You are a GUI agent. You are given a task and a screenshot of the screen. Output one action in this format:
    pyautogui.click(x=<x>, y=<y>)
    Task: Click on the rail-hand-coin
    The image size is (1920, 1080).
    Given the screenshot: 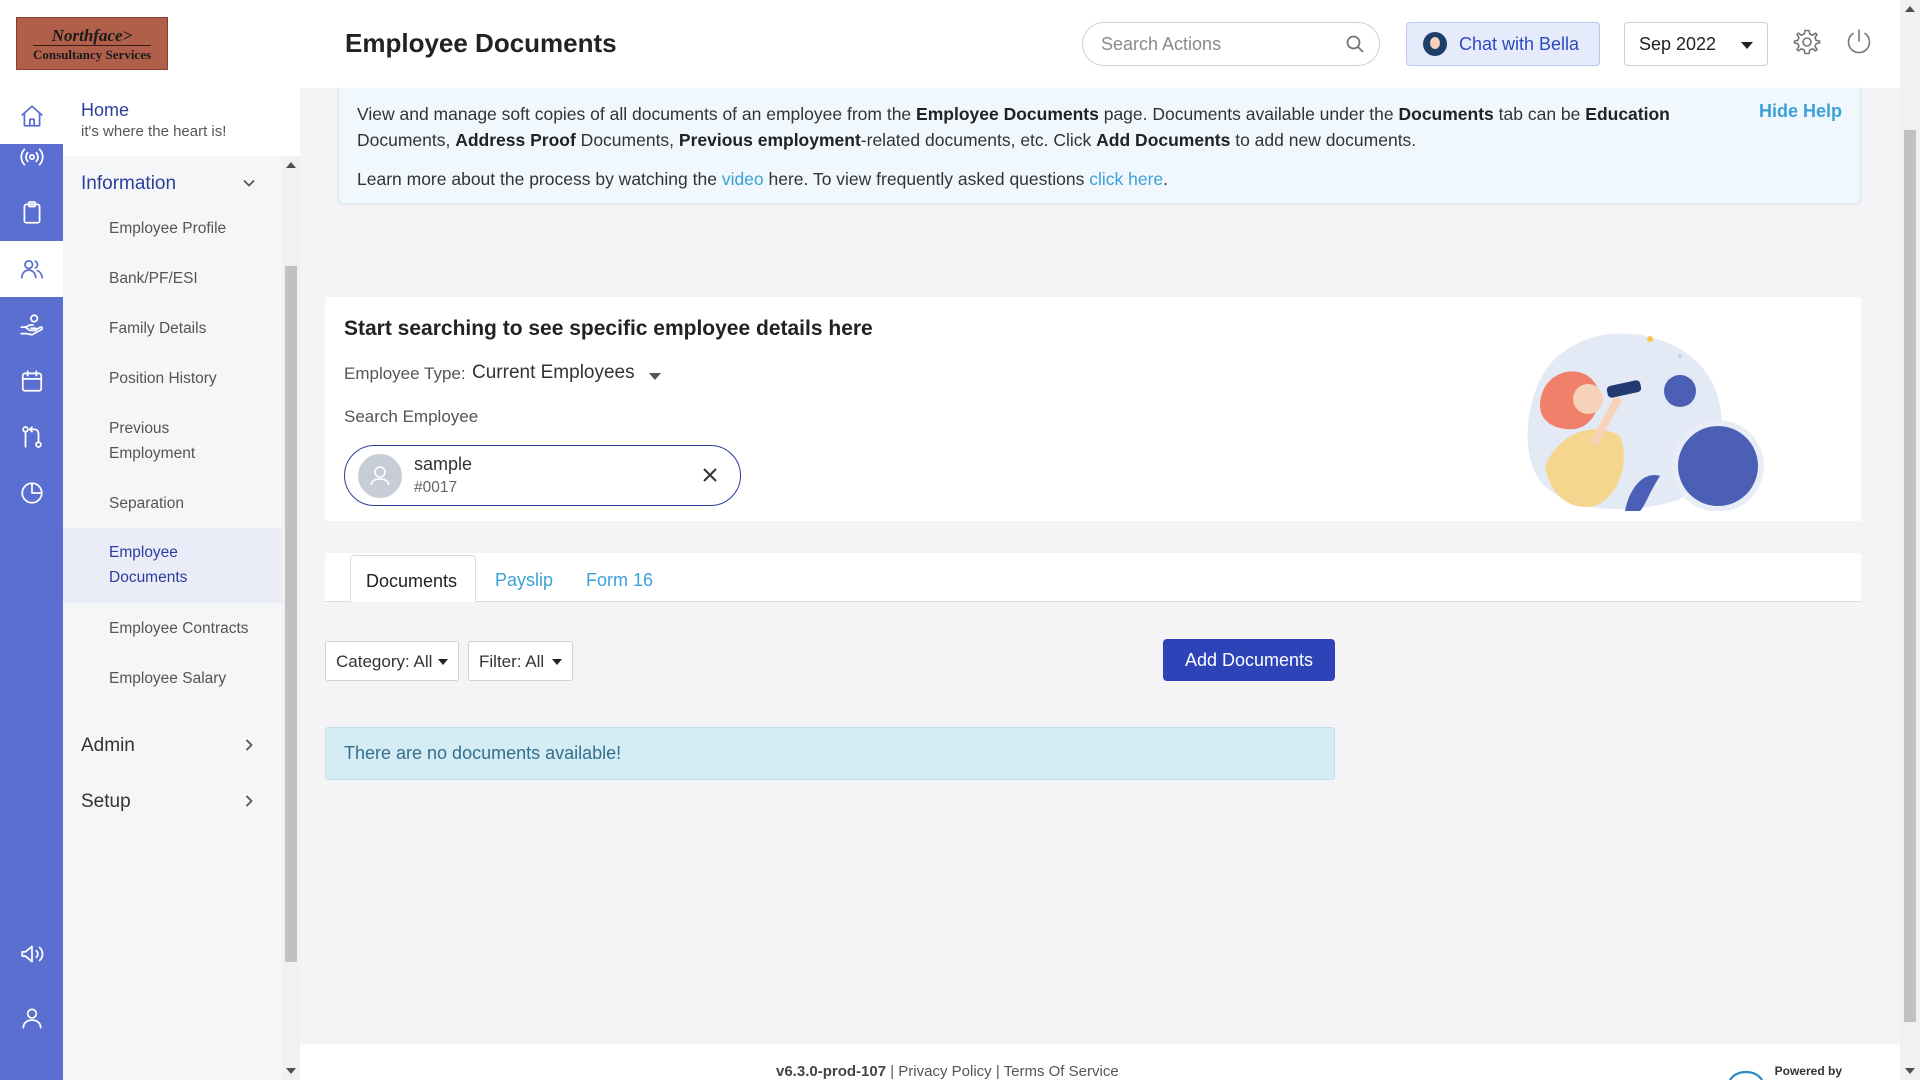 What is the action you would take?
    pyautogui.click(x=31, y=325)
    